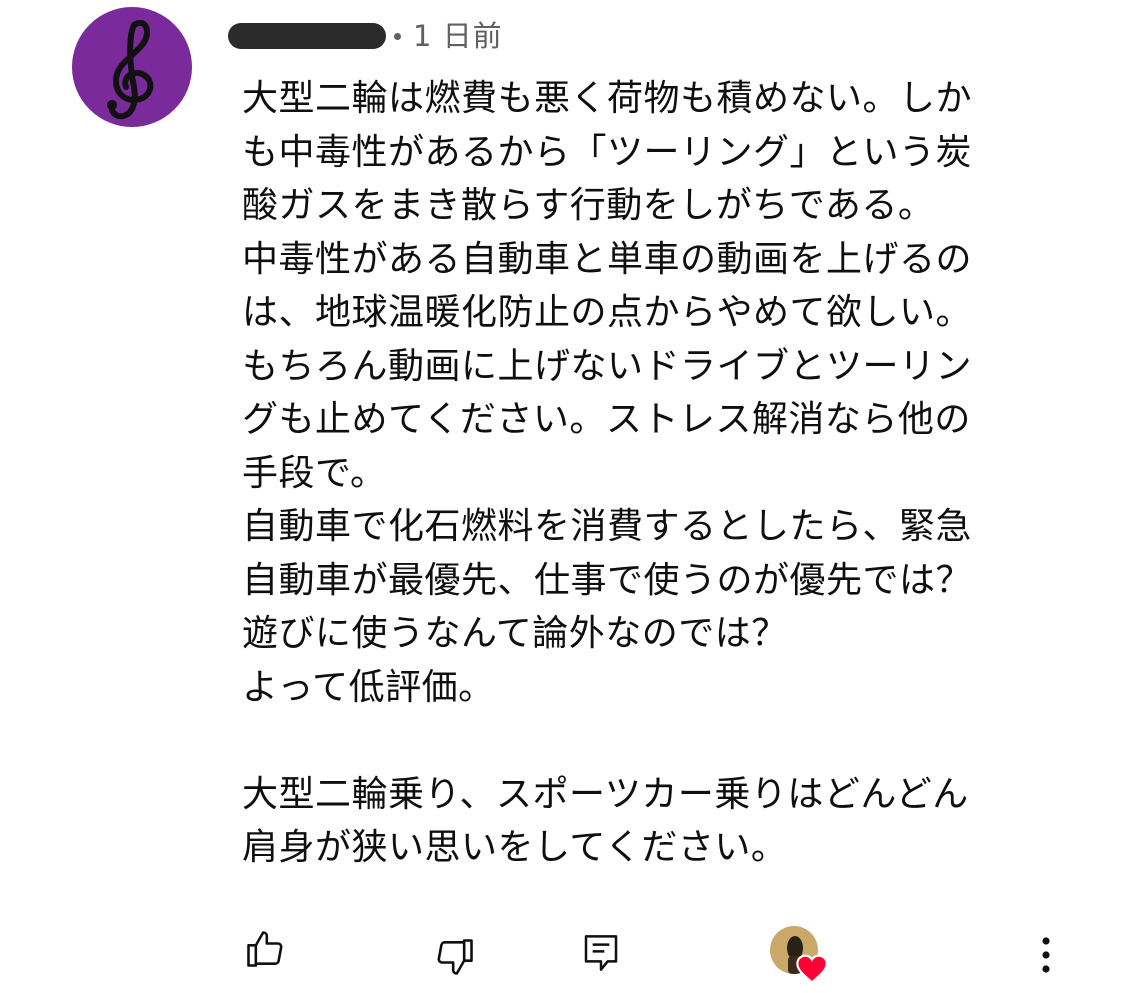  Describe the element at coordinates (515, 847) in the screenshot. I see `comment-line: 肩身が狭い思いをしてください。` at that location.